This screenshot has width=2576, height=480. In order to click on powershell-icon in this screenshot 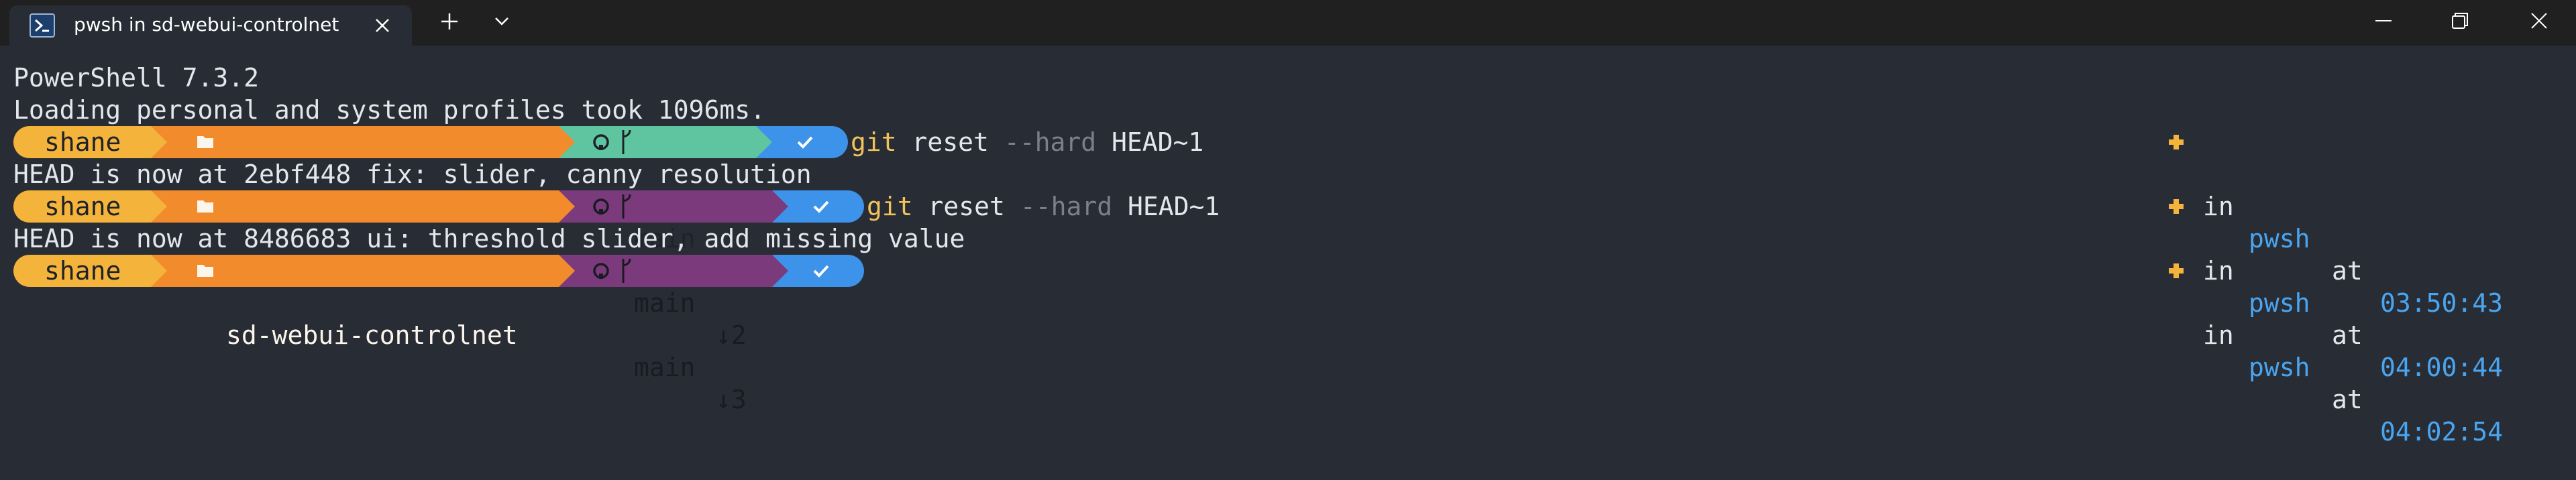, I will do `click(42, 25)`.